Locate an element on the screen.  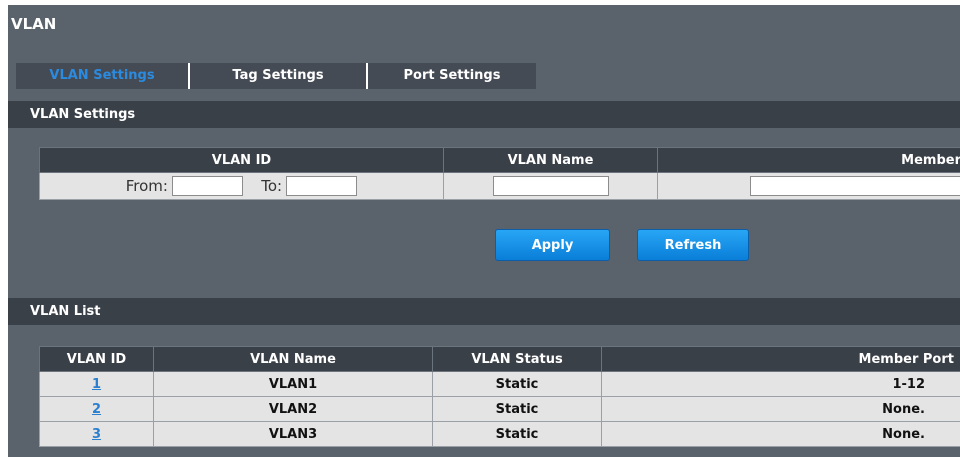
vlan-name-header: VLAN Name is located at coordinates (550, 160).